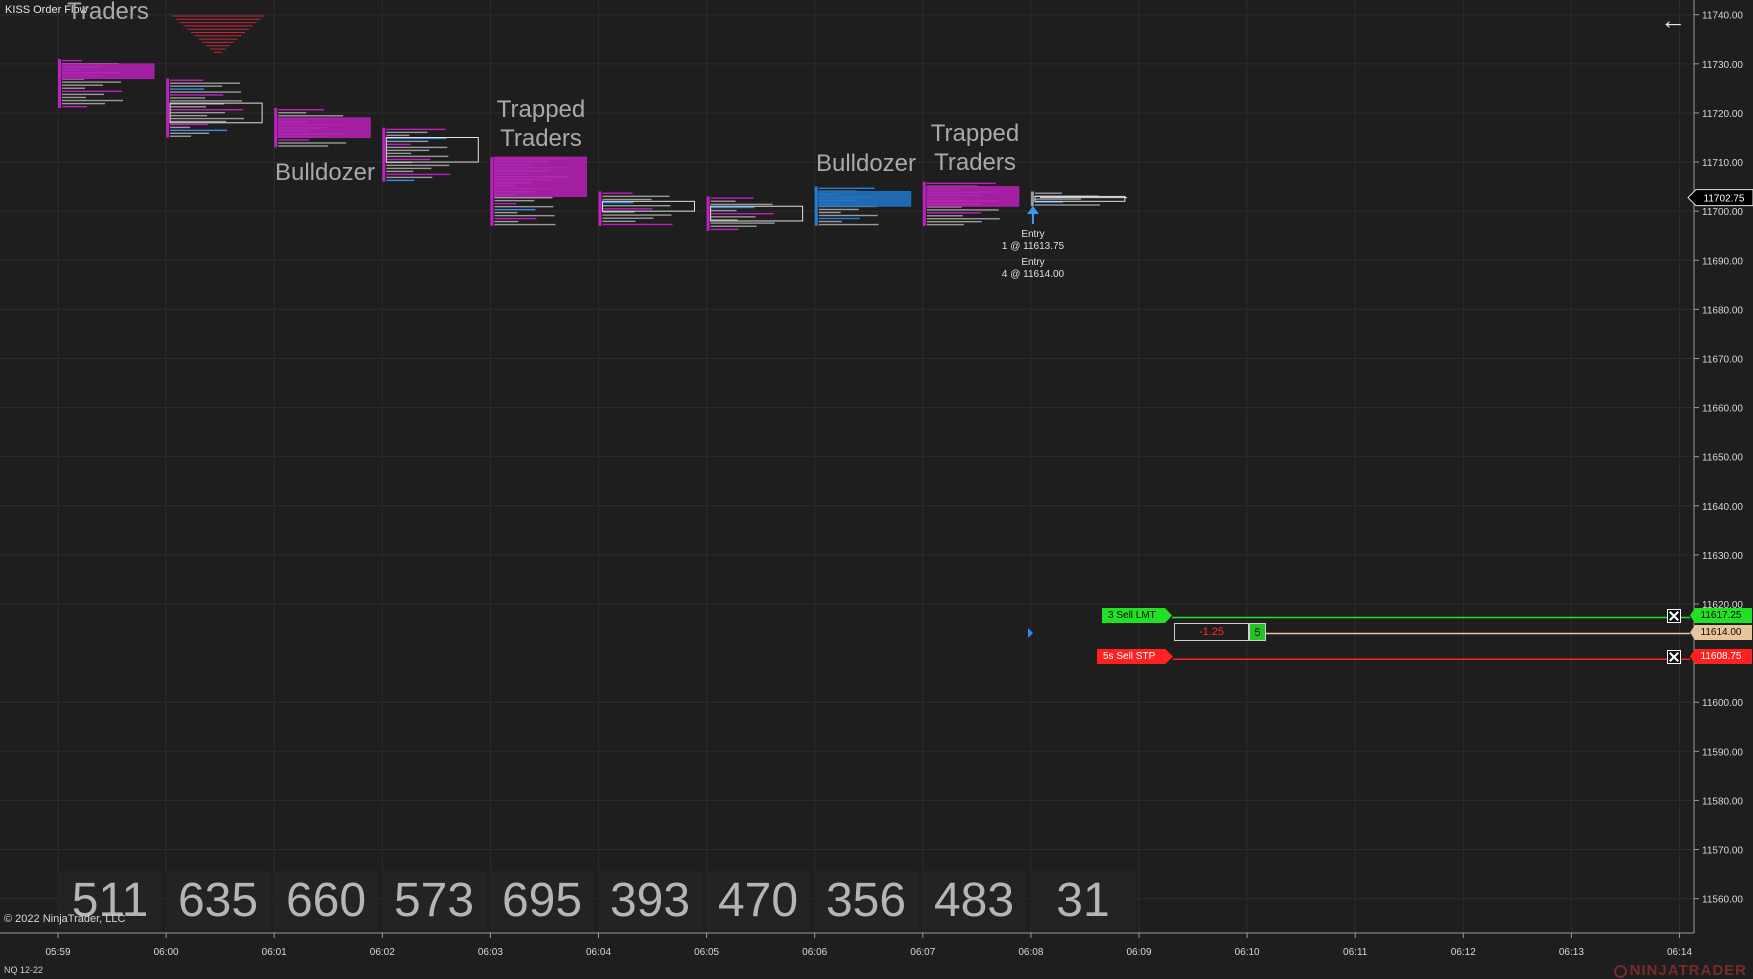 This screenshot has width=1753, height=979. What do you see at coordinates (1135, 656) in the screenshot?
I see `sell-stop-order-tag: 5s Sell STP` at bounding box center [1135, 656].